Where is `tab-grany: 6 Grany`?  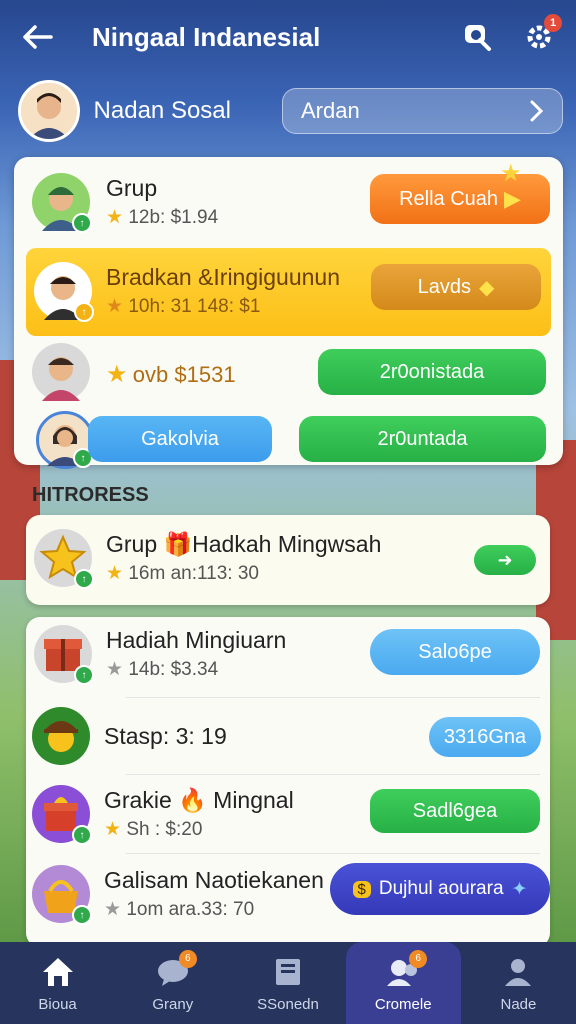 tab-grany: 6 Grany is located at coordinates (172, 983).